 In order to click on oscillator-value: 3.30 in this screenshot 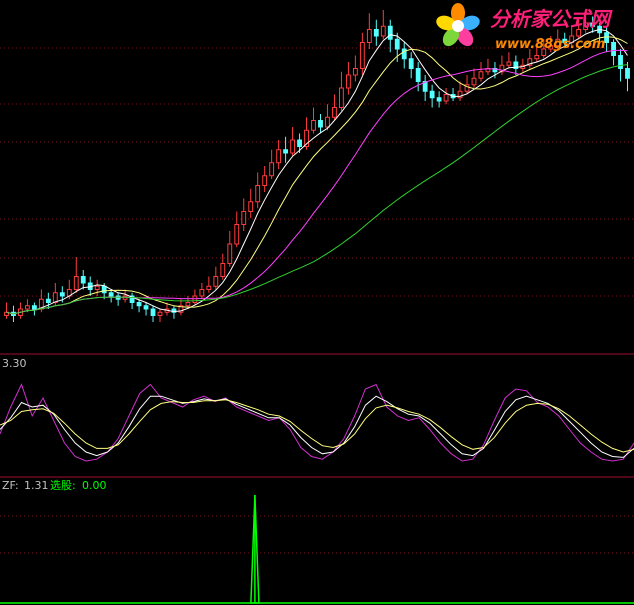, I will do `click(14, 363)`.